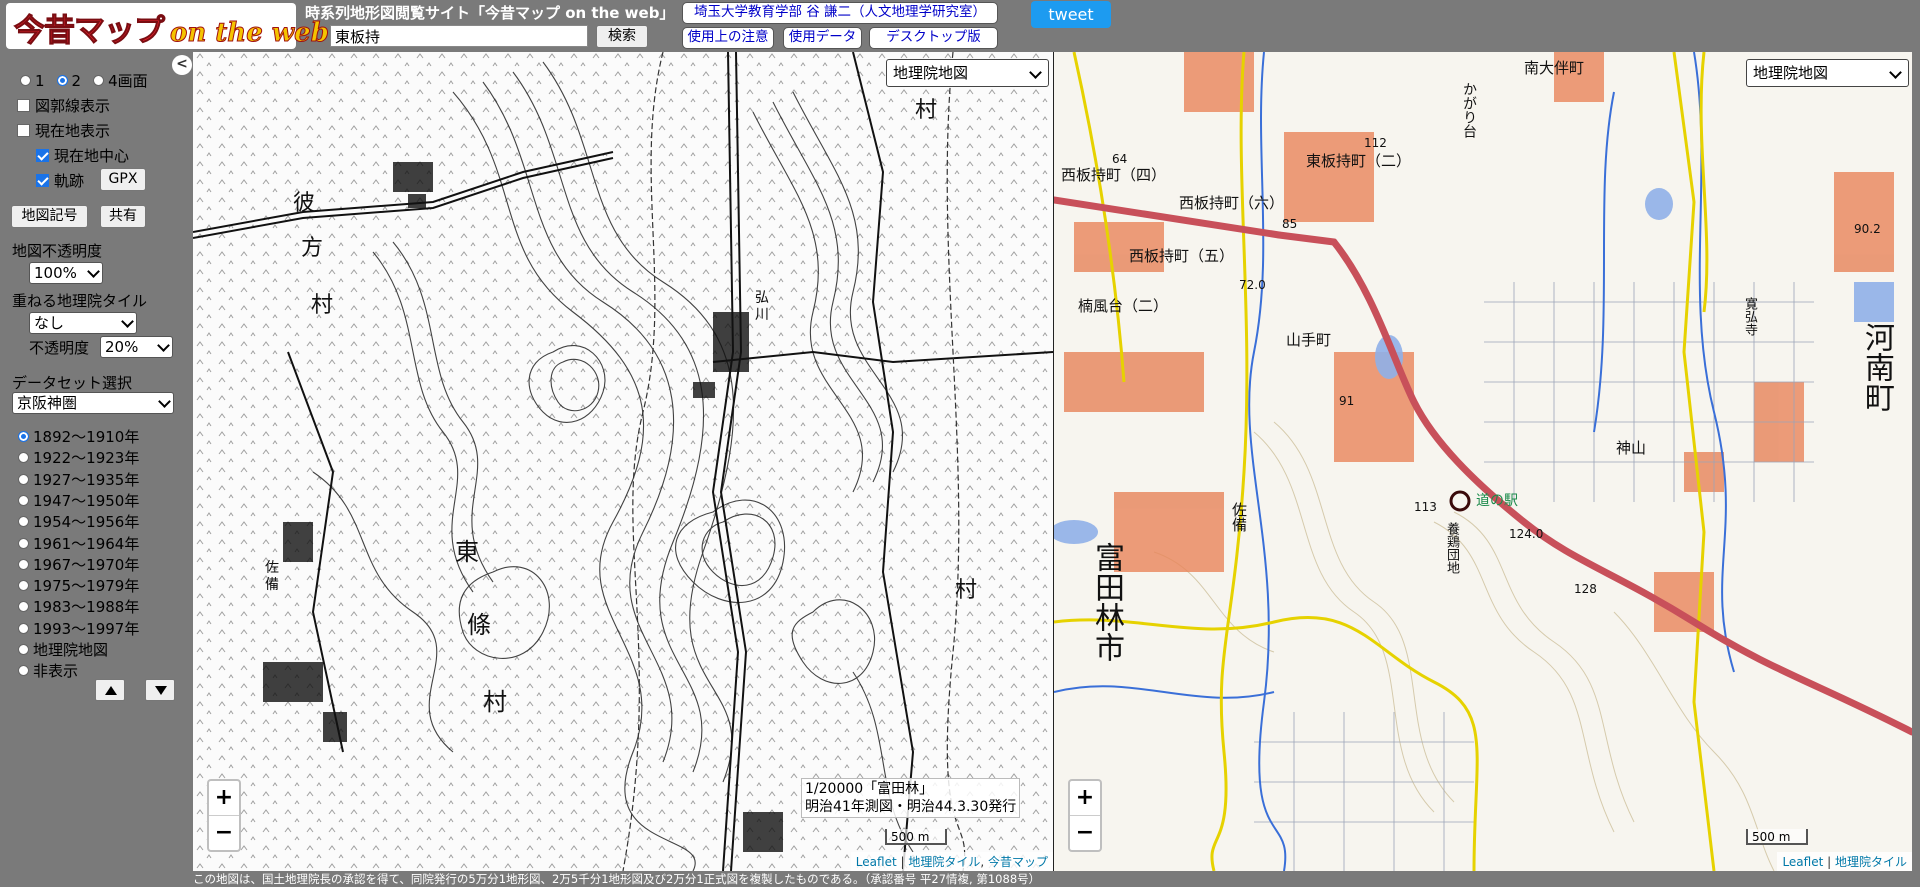 The image size is (1920, 887). What do you see at coordinates (80, 301) in the screenshot?
I see `overlay-label: 重ねる地理院タイル` at bounding box center [80, 301].